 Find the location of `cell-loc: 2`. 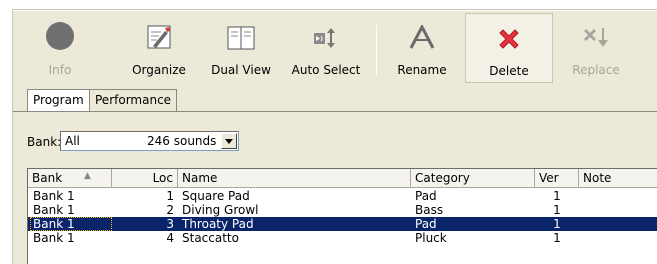

cell-loc: 2 is located at coordinates (170, 210).